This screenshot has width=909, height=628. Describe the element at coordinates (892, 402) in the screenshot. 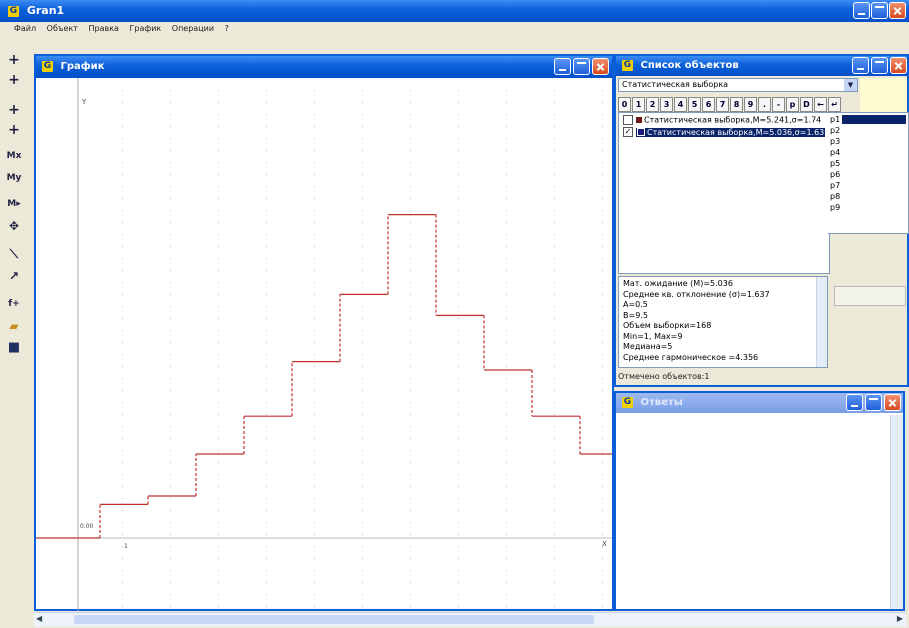

I see `answers-close-button` at that location.